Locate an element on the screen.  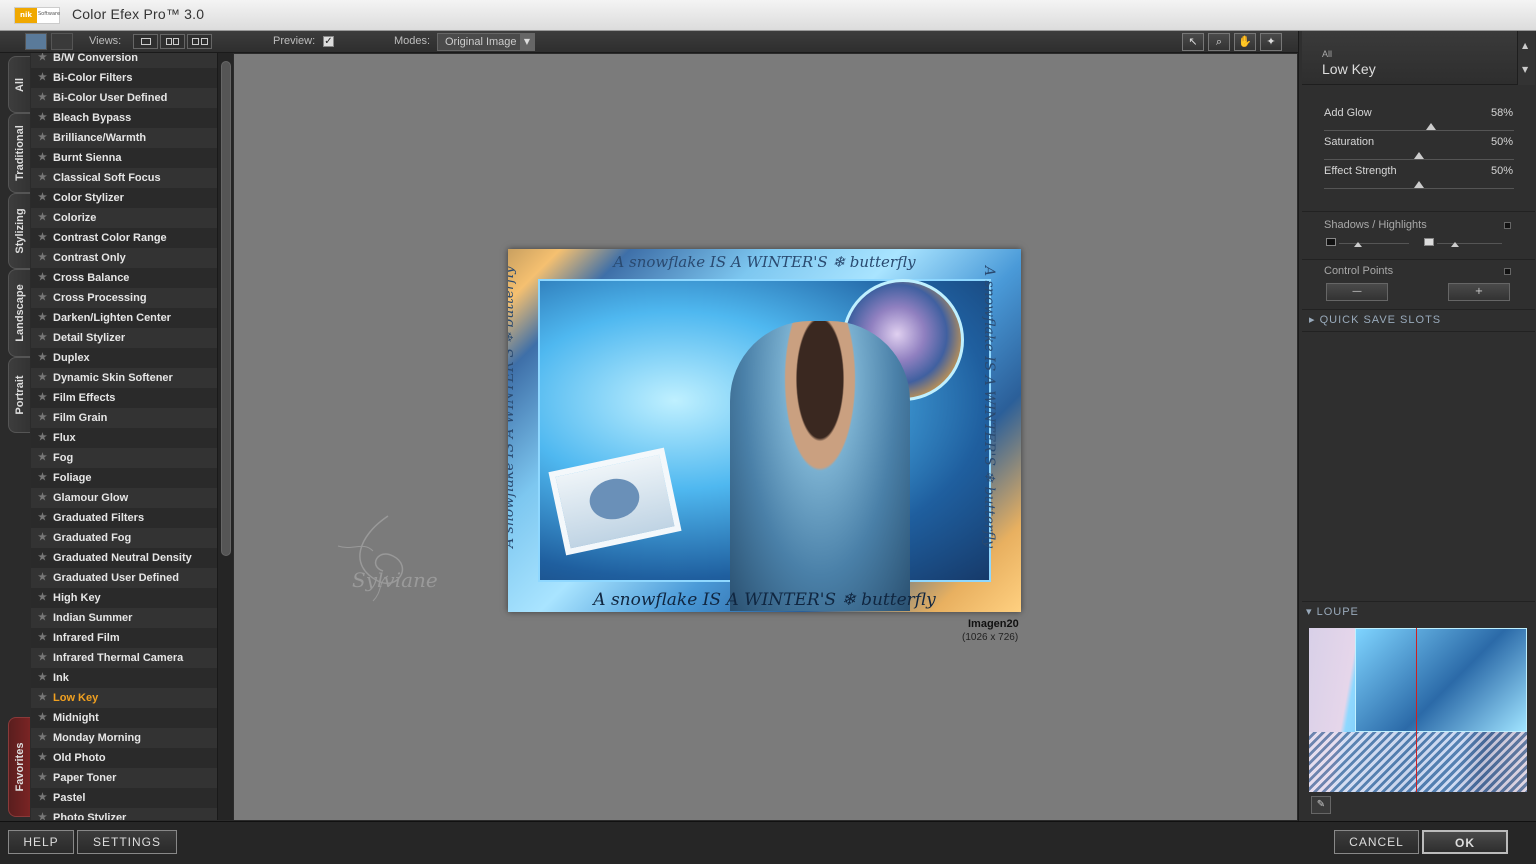
shadows-expand-icon is located at coordinates (1507, 225).